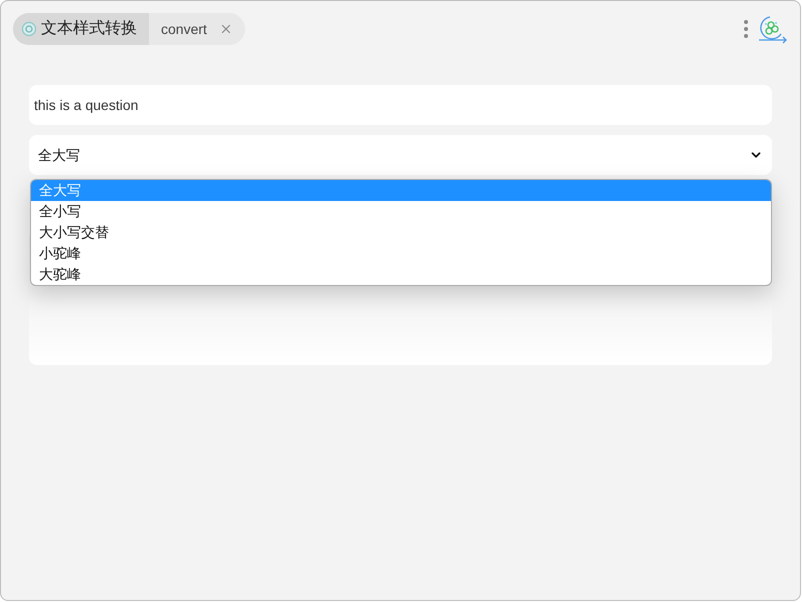  Describe the element at coordinates (401, 232) in the screenshot. I see `dropdown-option: 大小写交替` at that location.